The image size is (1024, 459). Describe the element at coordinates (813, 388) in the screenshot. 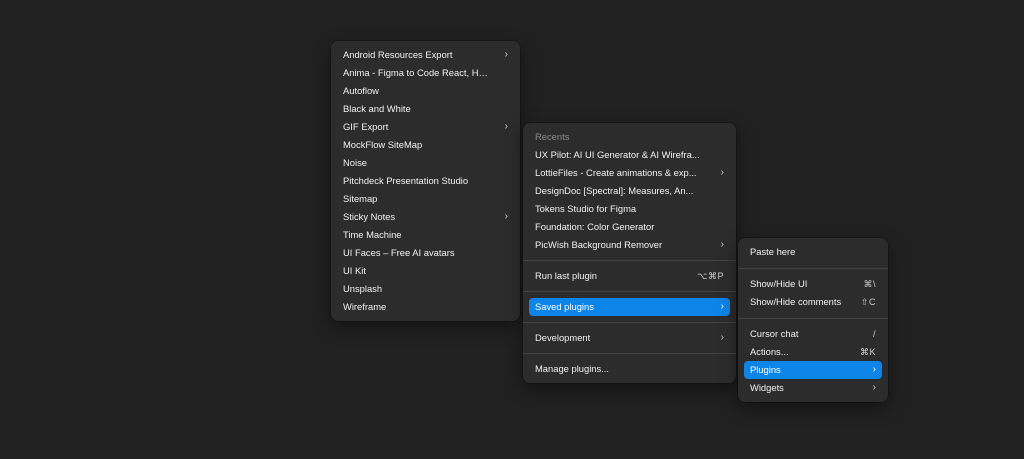

I see `widgets-item: Widgets ›` at that location.